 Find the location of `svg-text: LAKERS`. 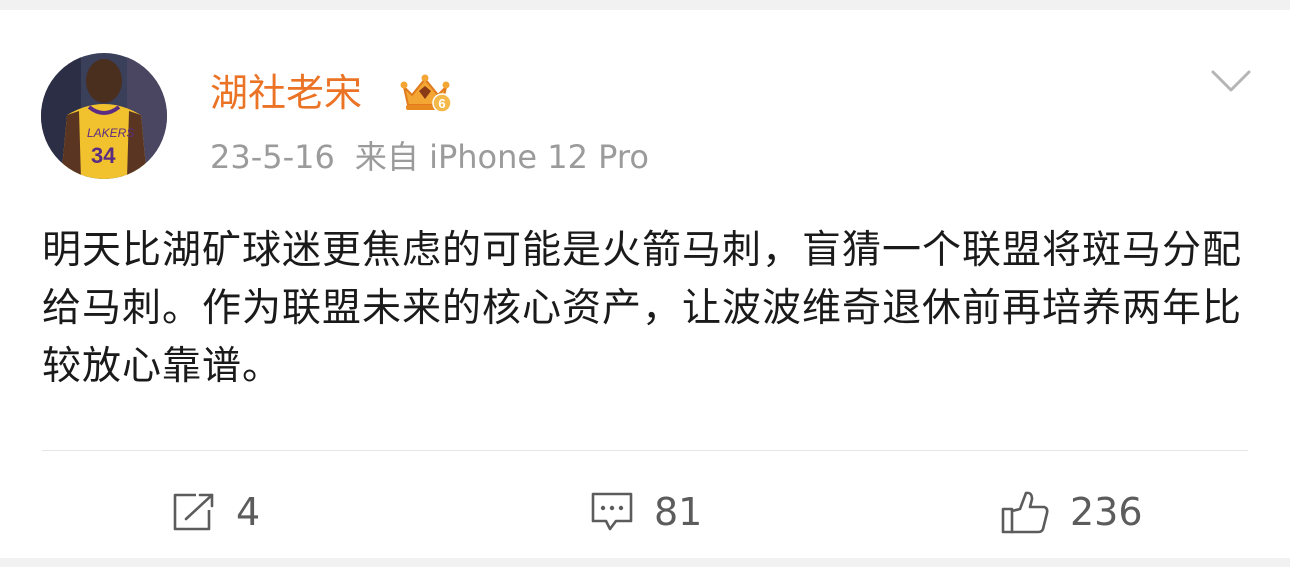

svg-text: LAKERS is located at coordinates (110, 133).